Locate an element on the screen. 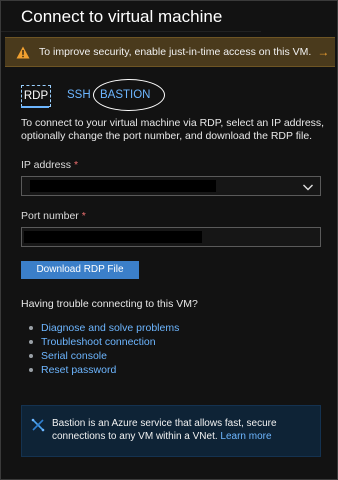  port-number-input is located at coordinates (171, 237).